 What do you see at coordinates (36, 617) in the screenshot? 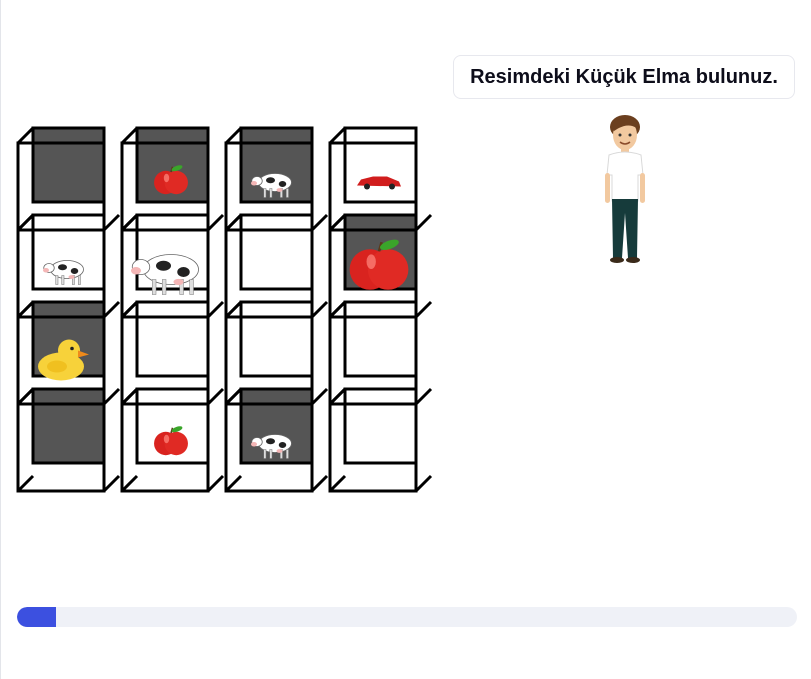
I see `progress-fill` at bounding box center [36, 617].